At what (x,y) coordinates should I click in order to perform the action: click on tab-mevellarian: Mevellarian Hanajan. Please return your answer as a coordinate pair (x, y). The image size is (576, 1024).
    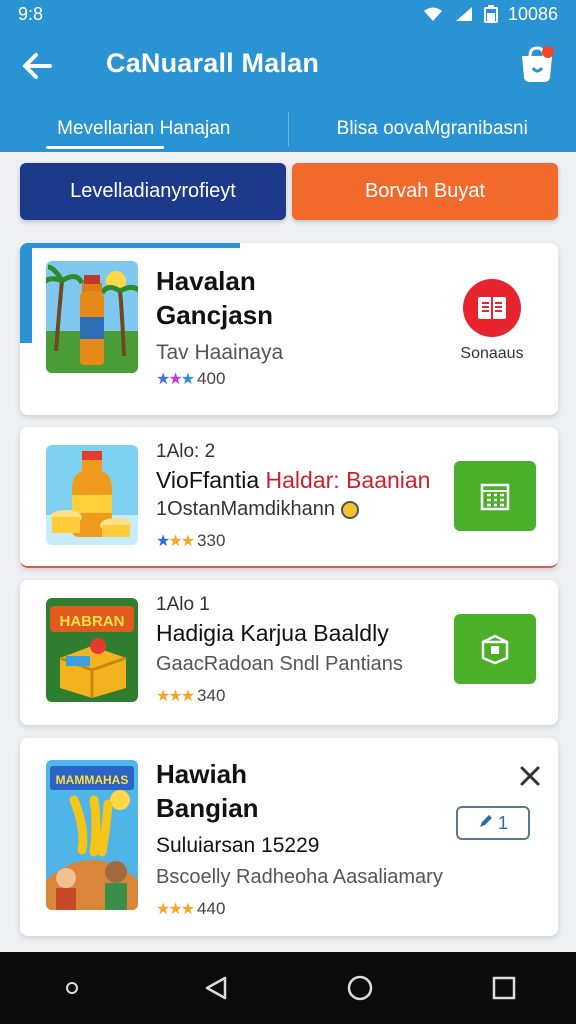
    Looking at the image, I should click on (144, 129).